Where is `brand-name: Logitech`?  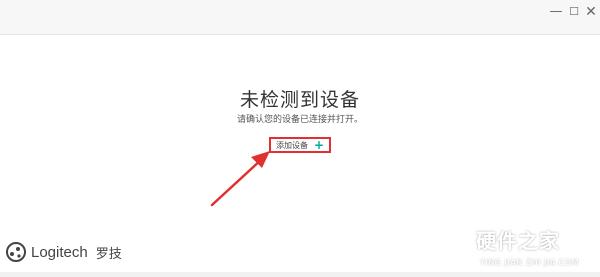
brand-name: Logitech is located at coordinates (59, 252).